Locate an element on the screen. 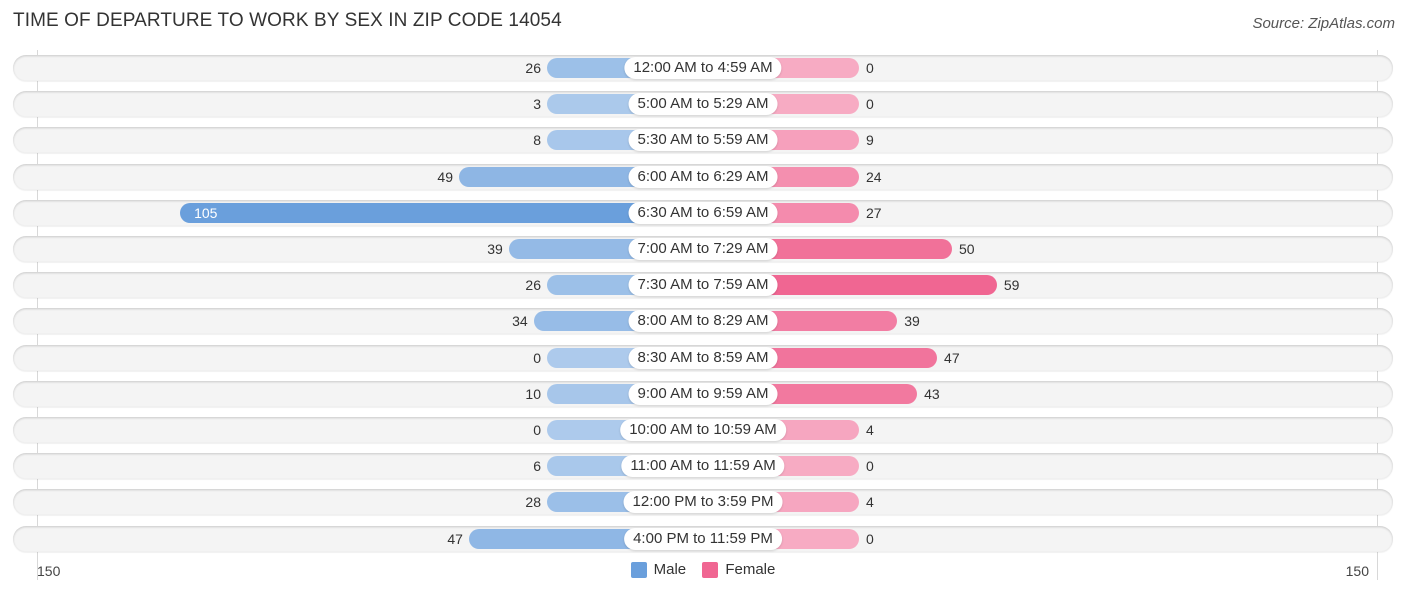 The image size is (1406, 594). category-label: 6:30 AM to 6:59 AM is located at coordinates (703, 212).